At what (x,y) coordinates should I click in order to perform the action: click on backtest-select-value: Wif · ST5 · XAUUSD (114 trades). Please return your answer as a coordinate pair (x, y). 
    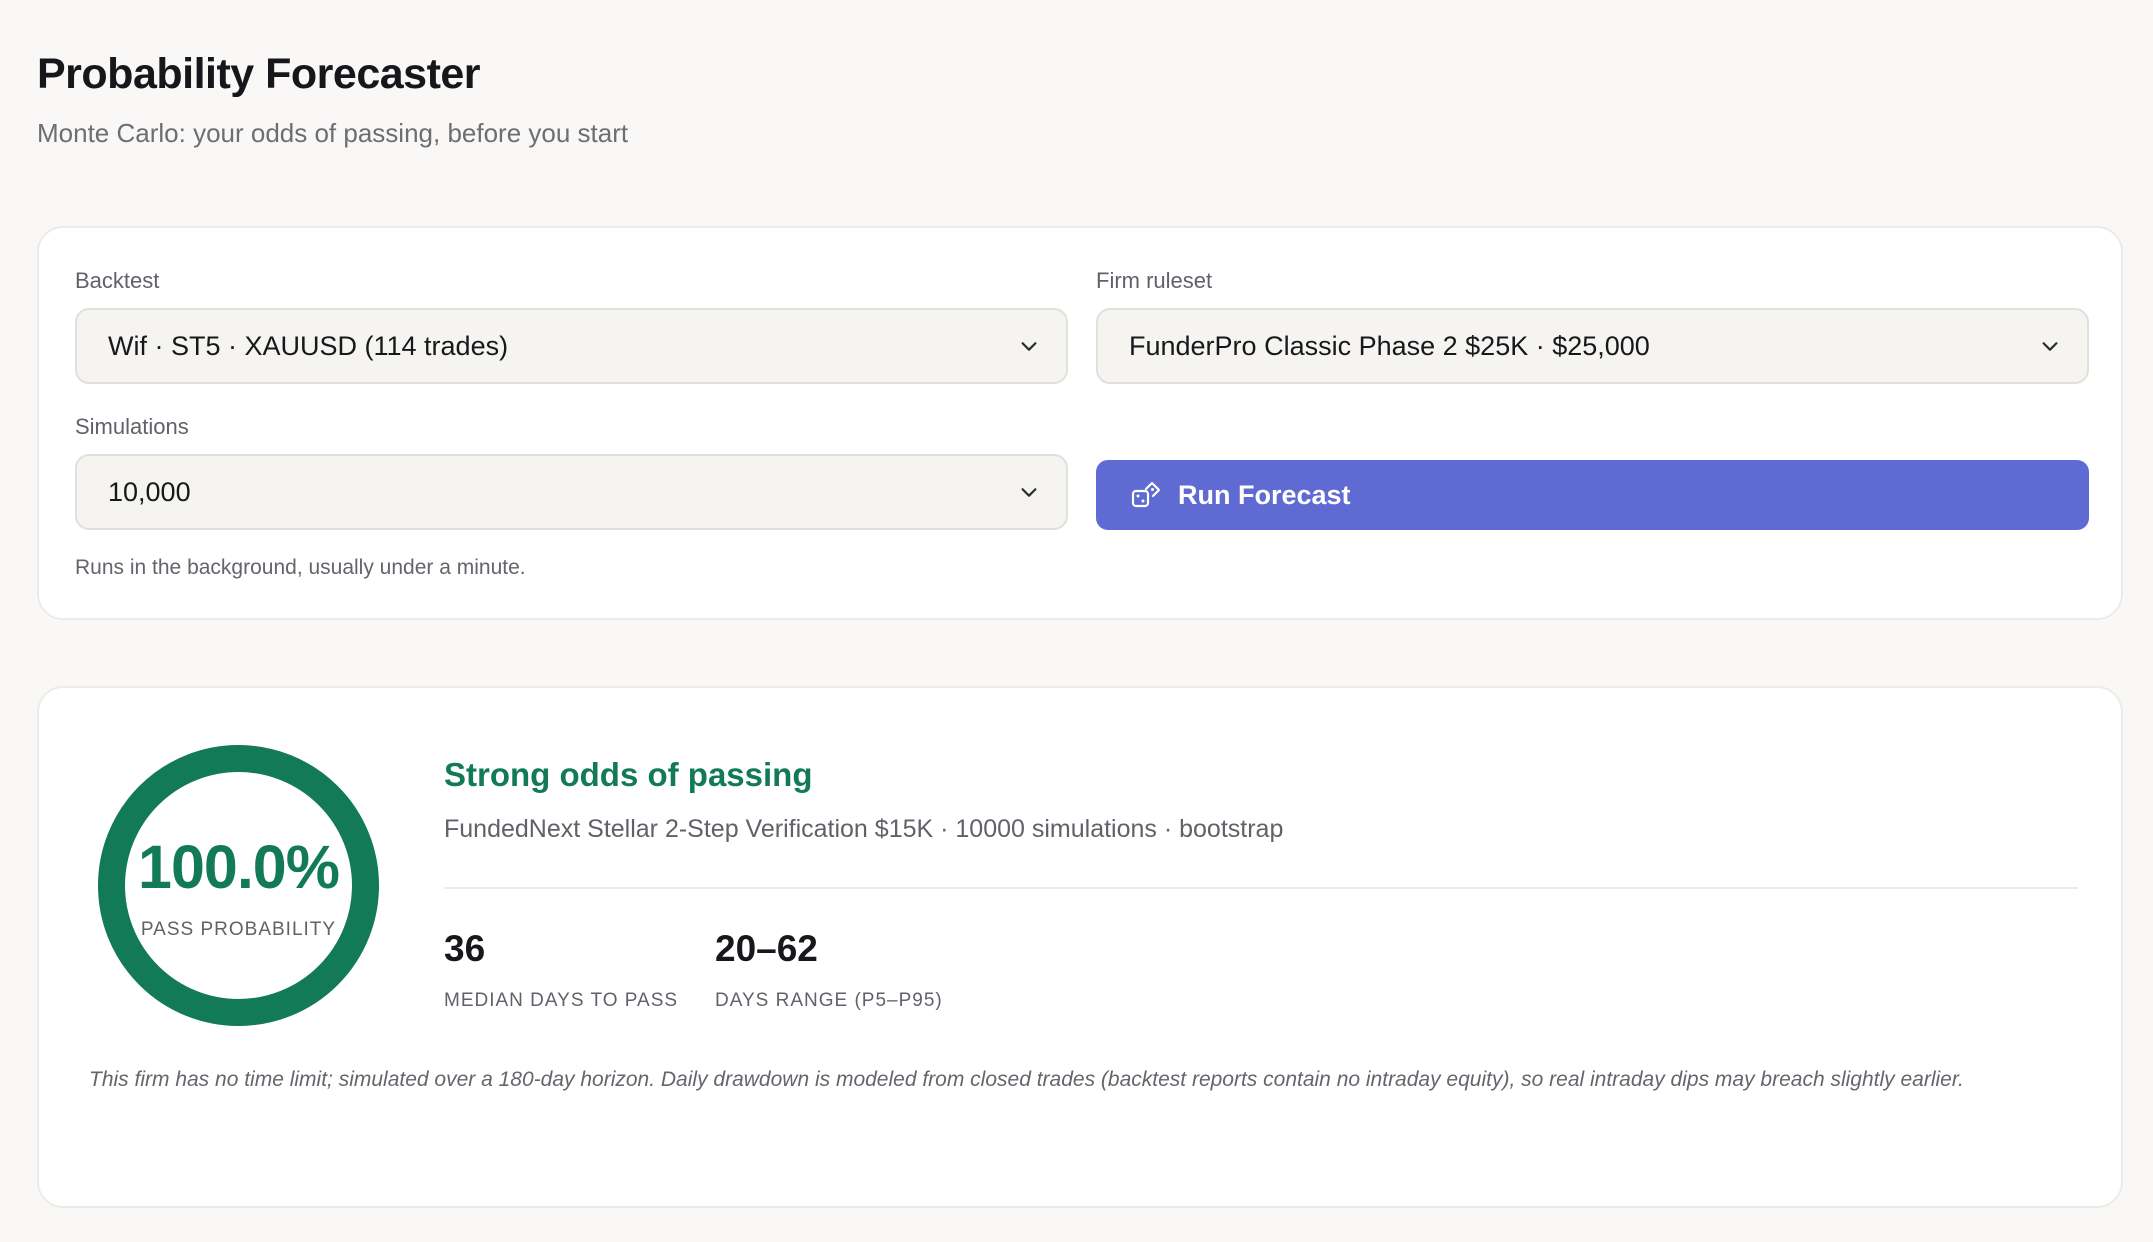
    Looking at the image, I should click on (308, 345).